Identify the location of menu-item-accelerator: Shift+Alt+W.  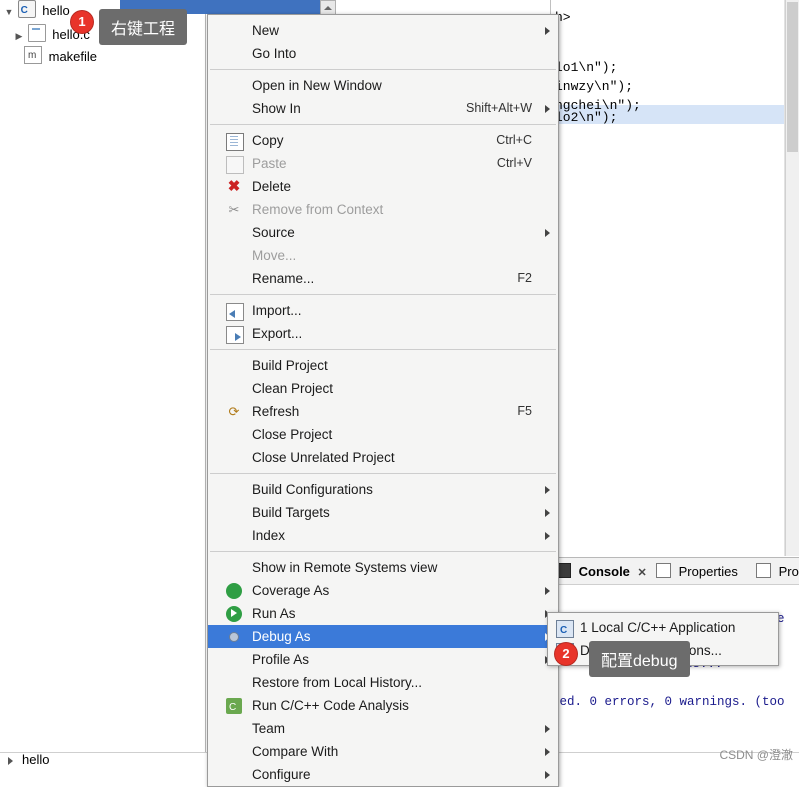
(499, 108).